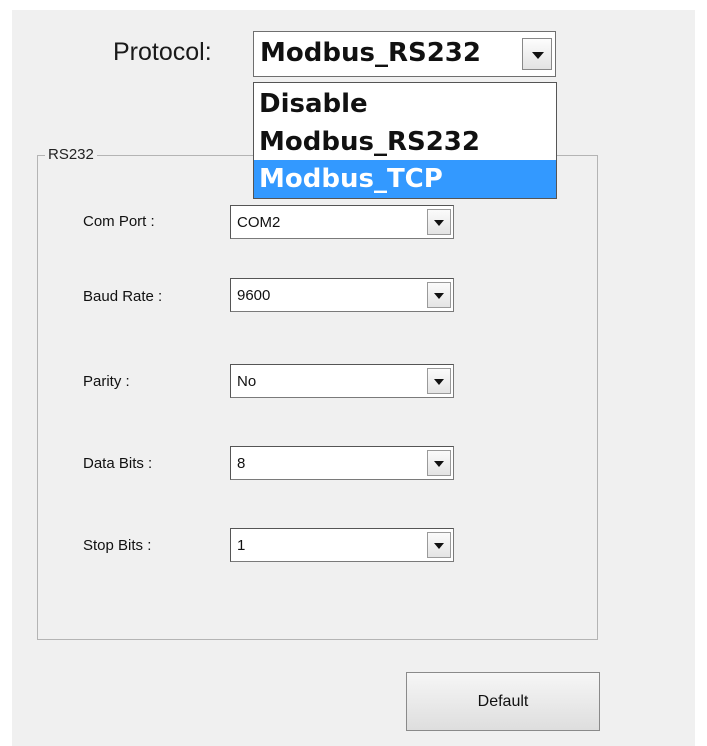 The height and width of the screenshot is (746, 707). Describe the element at coordinates (370, 53) in the screenshot. I see `protocol-select-value: Modbus_RS232` at that location.